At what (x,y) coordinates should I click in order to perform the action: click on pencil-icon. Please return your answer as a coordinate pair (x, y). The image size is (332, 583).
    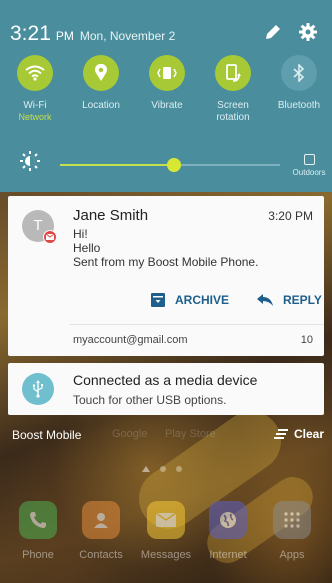
    Looking at the image, I should click on (273, 33).